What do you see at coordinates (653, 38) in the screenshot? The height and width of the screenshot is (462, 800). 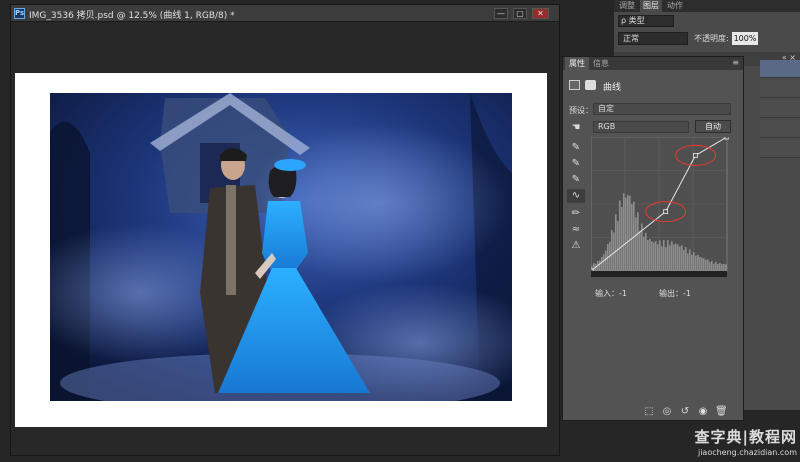 I see `blend-mode-select: 正常` at bounding box center [653, 38].